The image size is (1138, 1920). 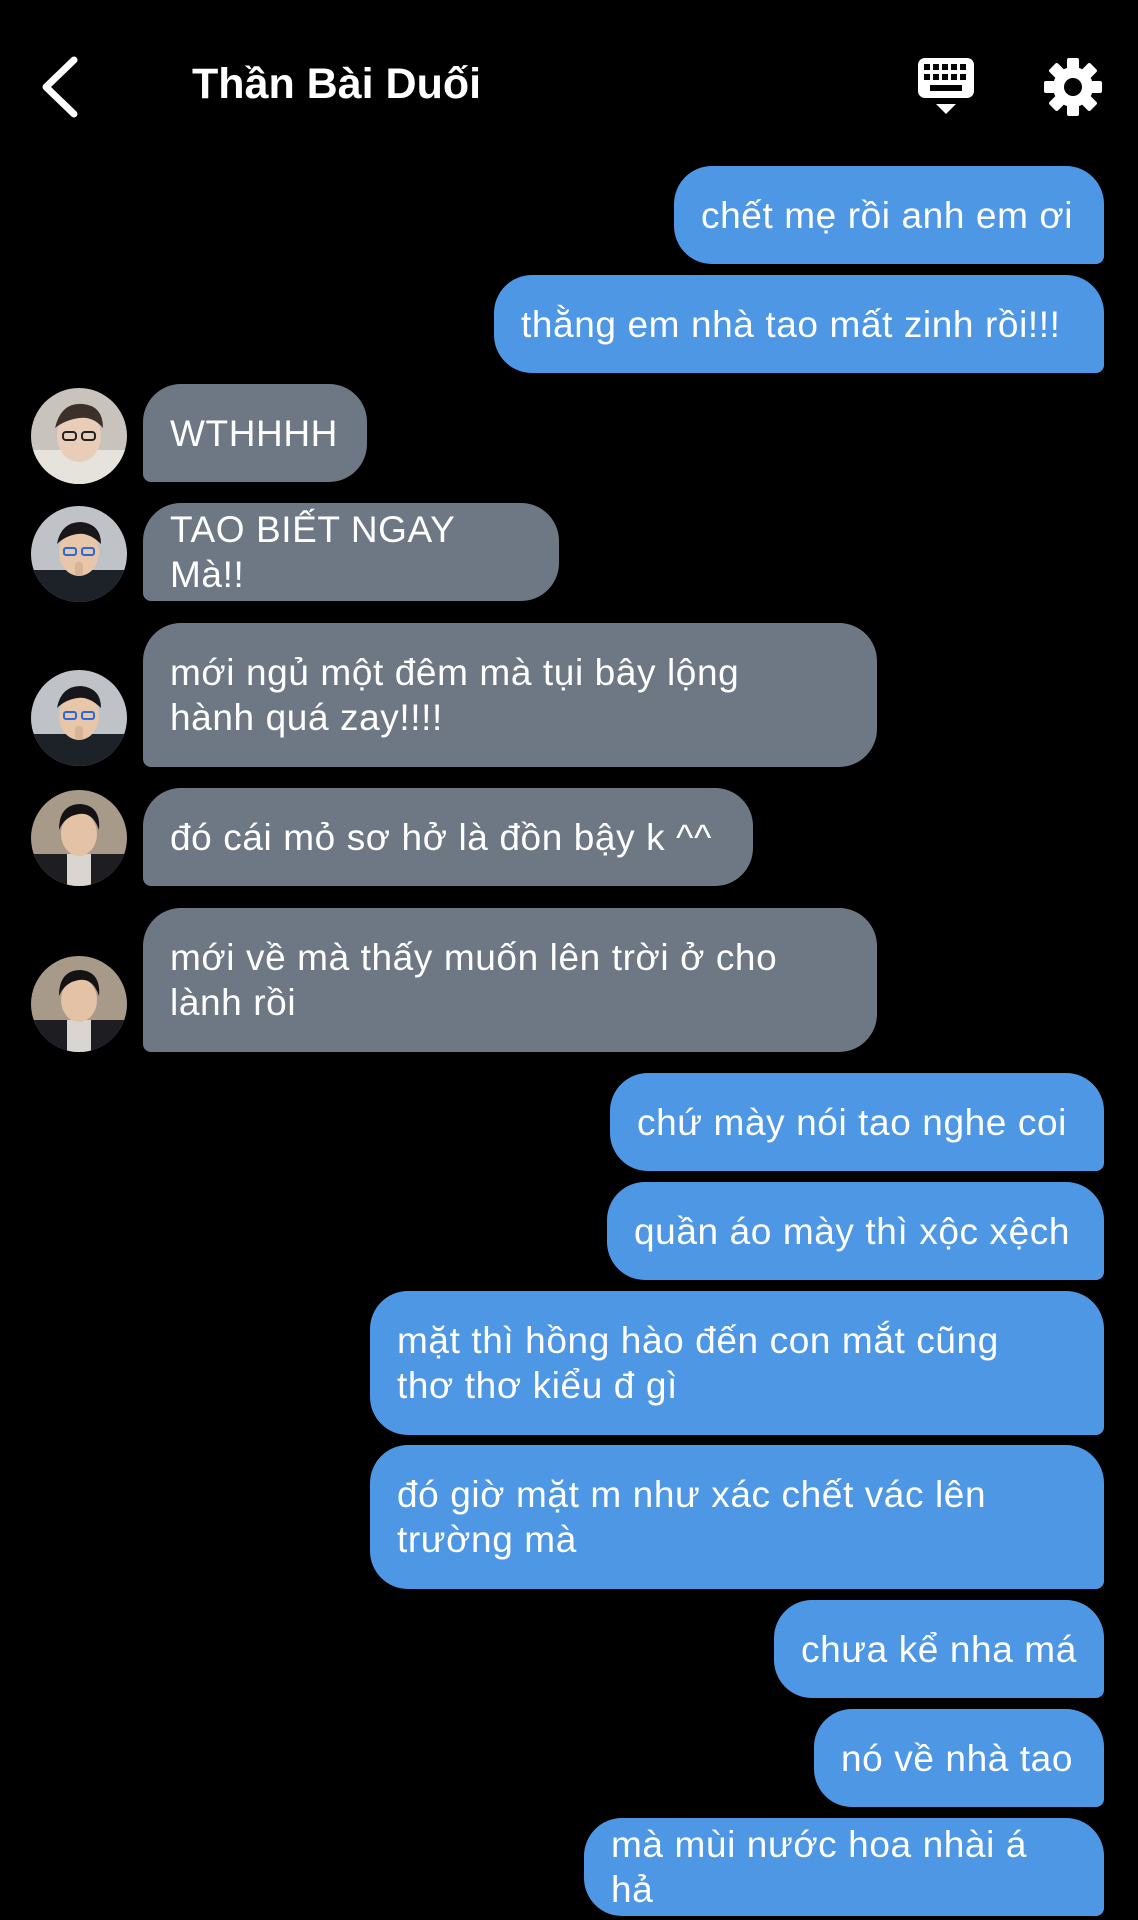 What do you see at coordinates (312, 552) in the screenshot?
I see `message-text: TAO BIẾT NGAY Mà!!` at bounding box center [312, 552].